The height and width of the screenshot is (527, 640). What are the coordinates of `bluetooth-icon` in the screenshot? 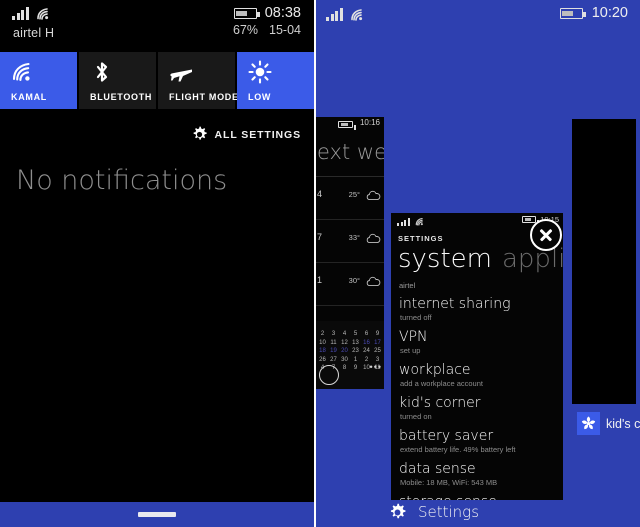 It's located at (102, 72).